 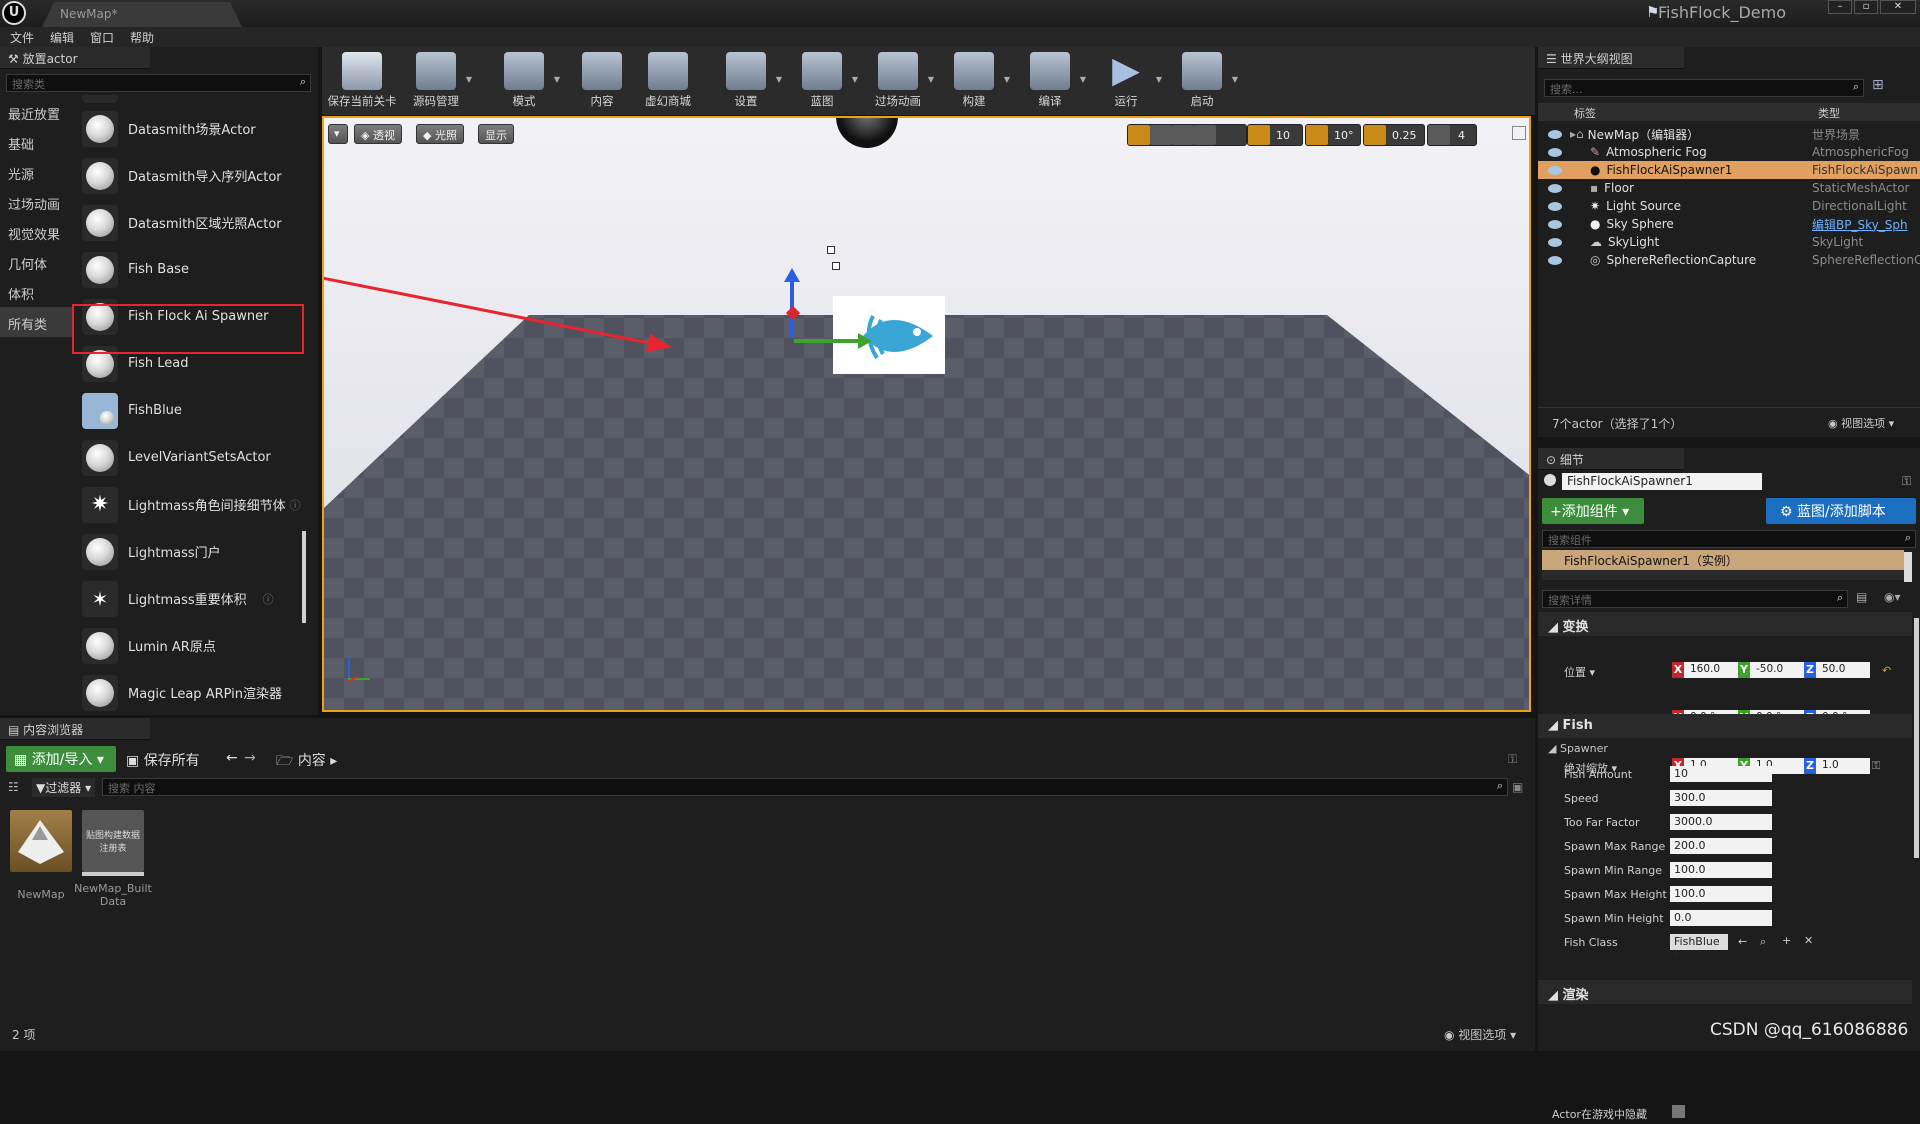 What do you see at coordinates (1721, 846) in the screenshot?
I see `property-value: 200.0` at bounding box center [1721, 846].